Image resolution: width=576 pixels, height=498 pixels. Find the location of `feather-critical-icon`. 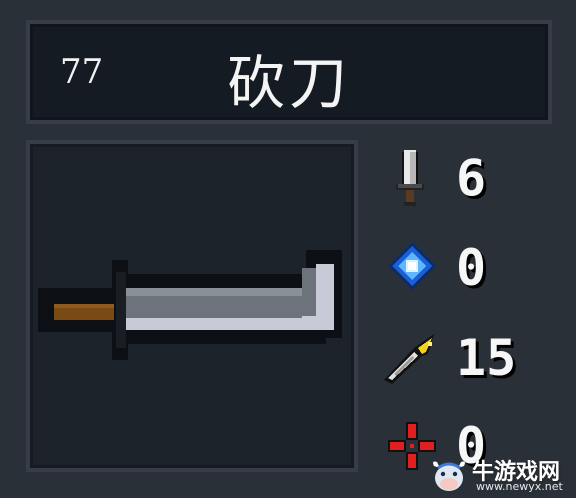

feather-critical-icon is located at coordinates (409, 359).